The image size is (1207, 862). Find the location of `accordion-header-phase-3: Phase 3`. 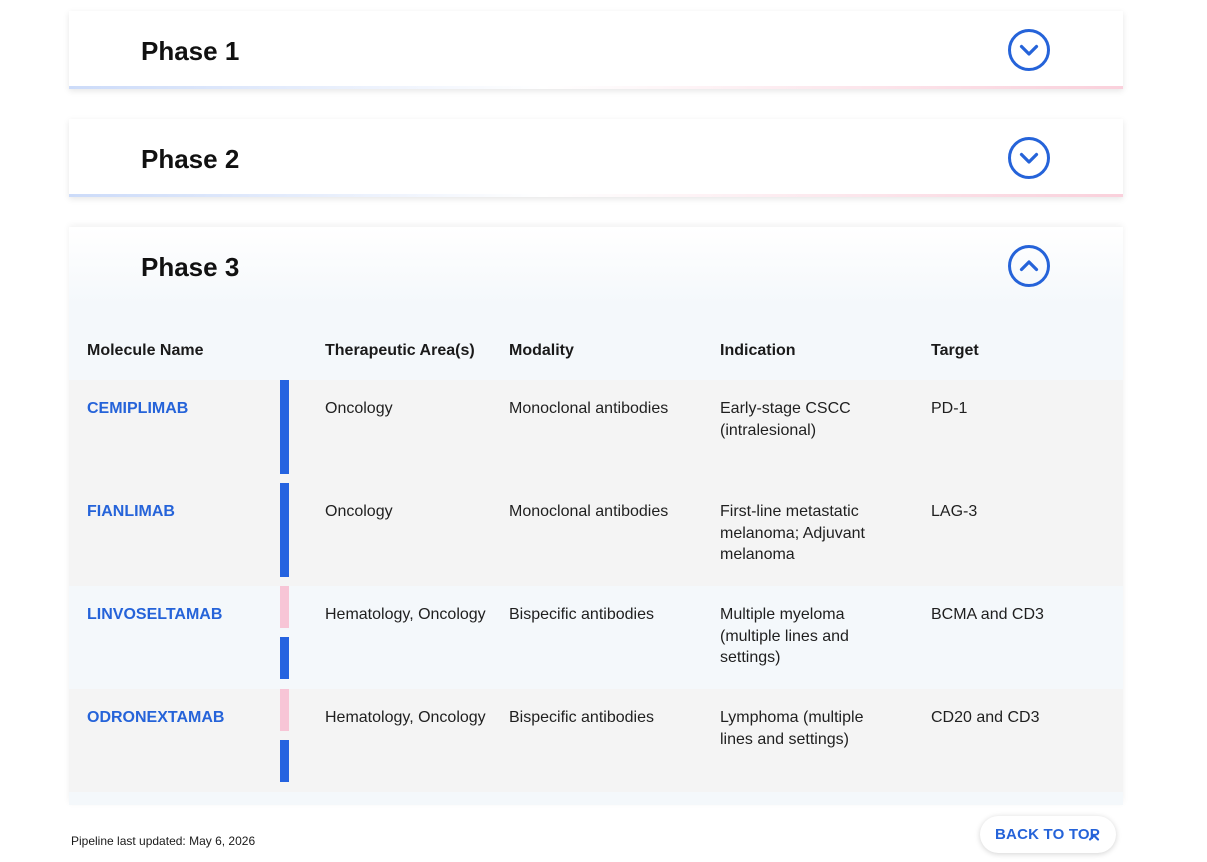

accordion-header-phase-3: Phase 3 is located at coordinates (596, 266).